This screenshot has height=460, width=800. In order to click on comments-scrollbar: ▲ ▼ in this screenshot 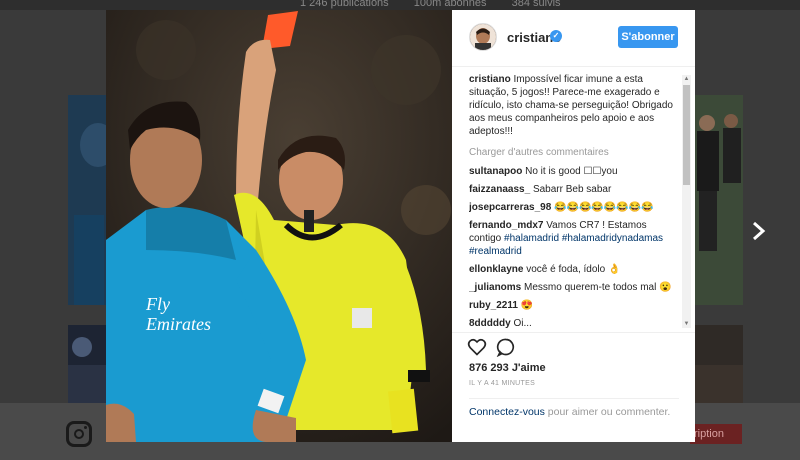, I will do `click(686, 201)`.